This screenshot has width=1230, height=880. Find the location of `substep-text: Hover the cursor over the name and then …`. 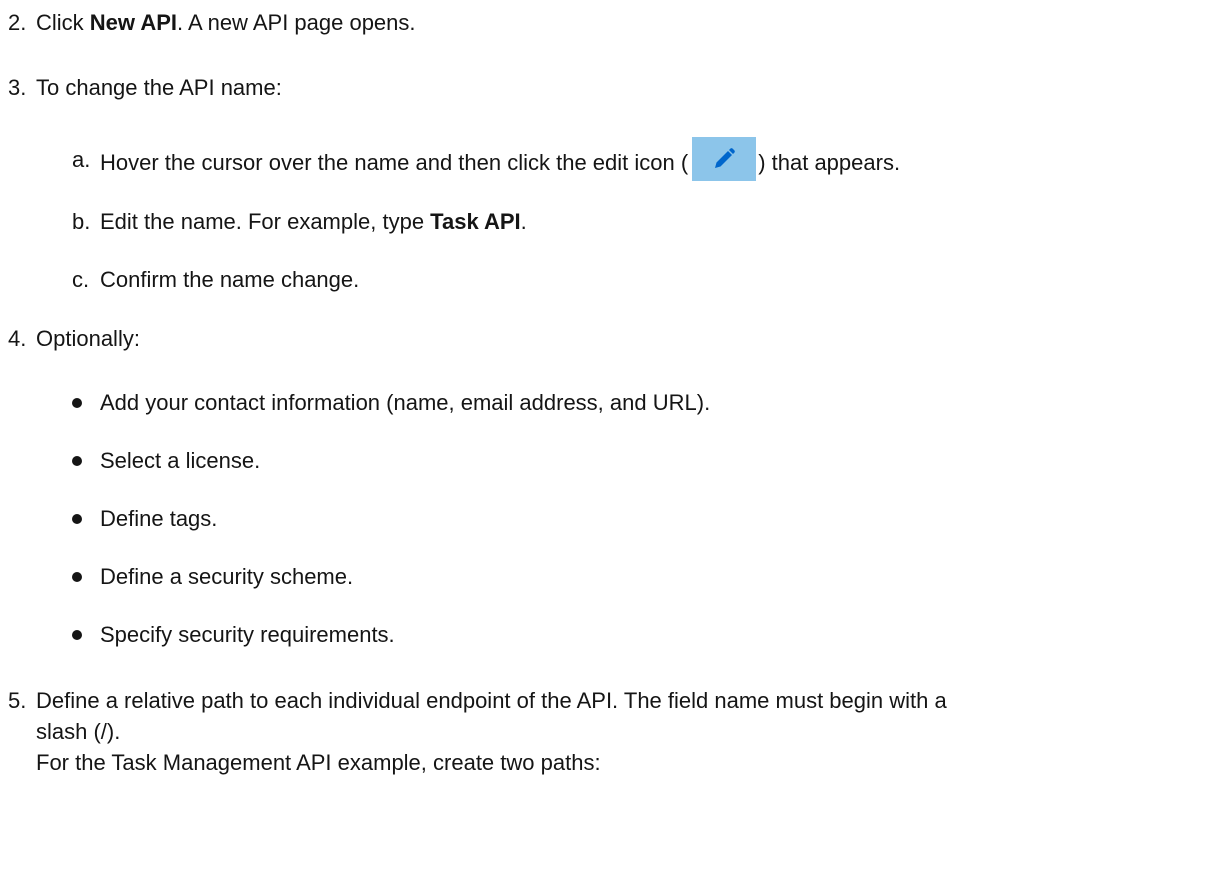

substep-text: Hover the cursor over the name and then … is located at coordinates (500, 159).